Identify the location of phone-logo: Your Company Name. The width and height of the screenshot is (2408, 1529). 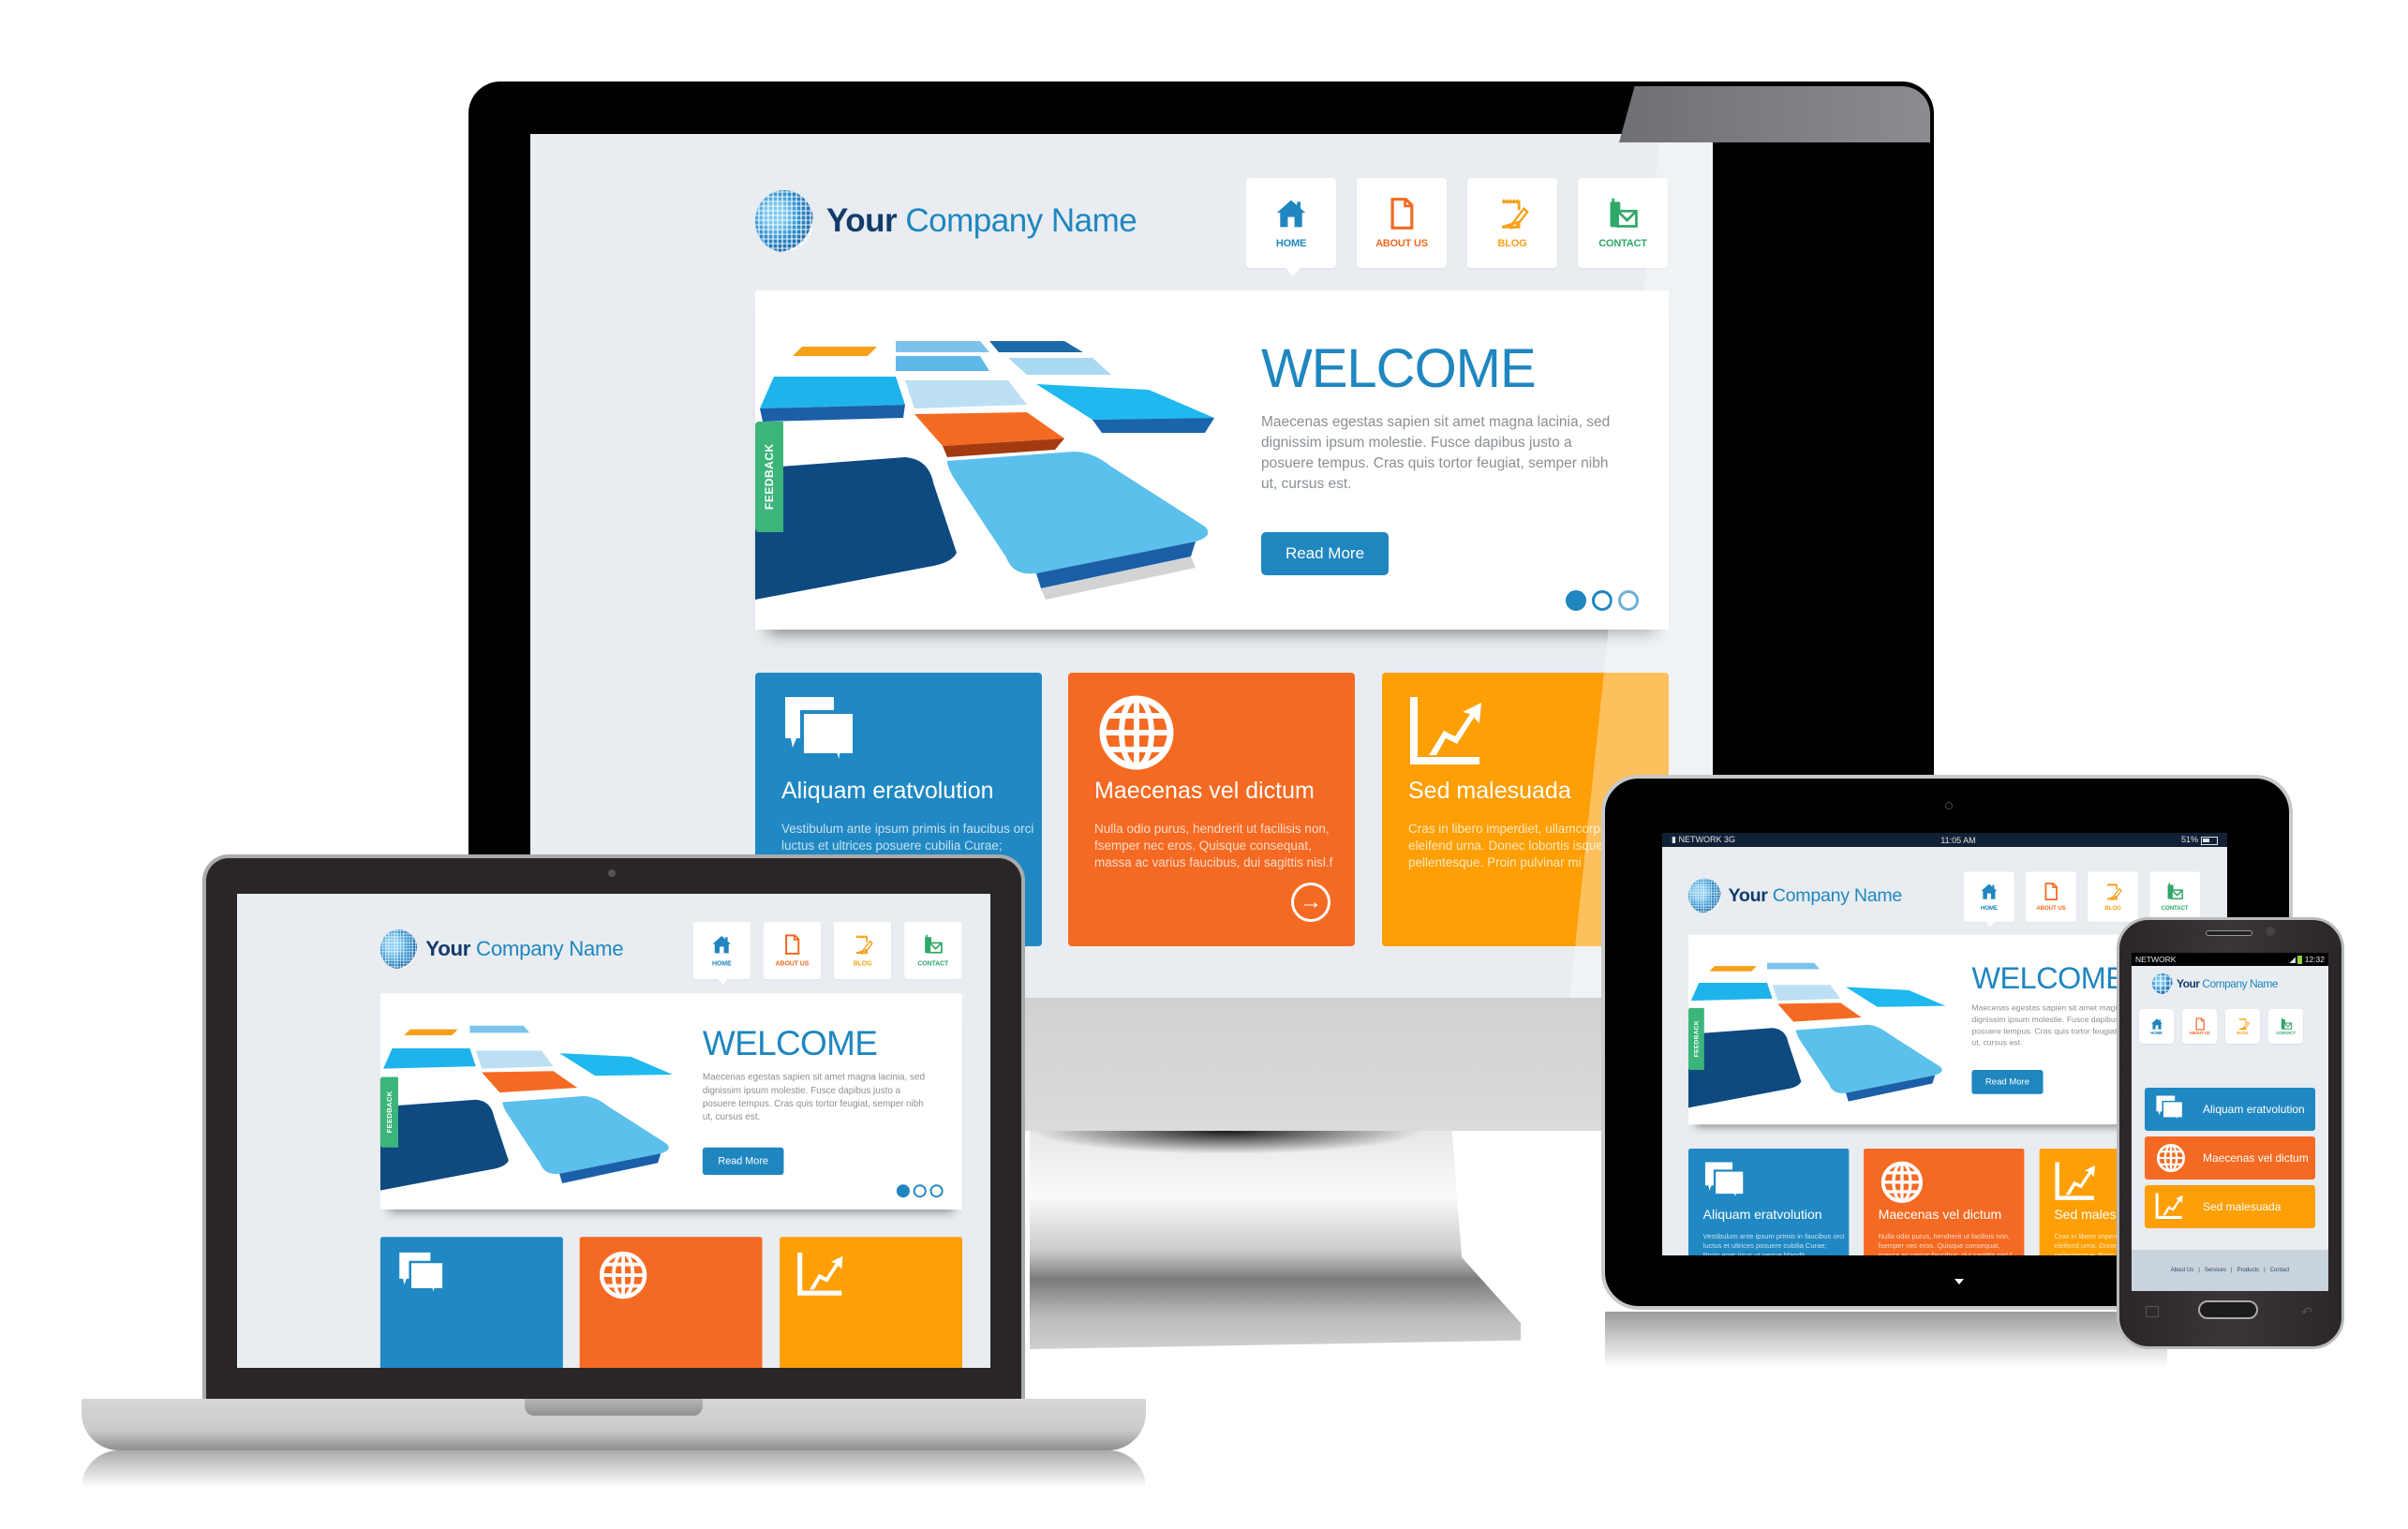
(2215, 983).